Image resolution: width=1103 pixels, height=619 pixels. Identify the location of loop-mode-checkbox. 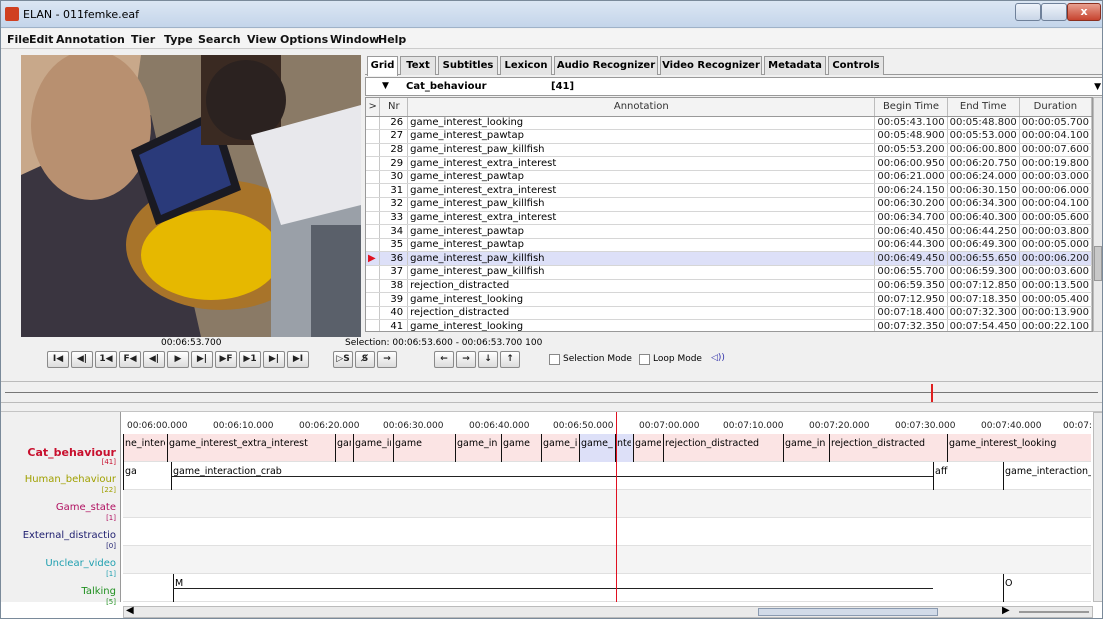
(644, 359).